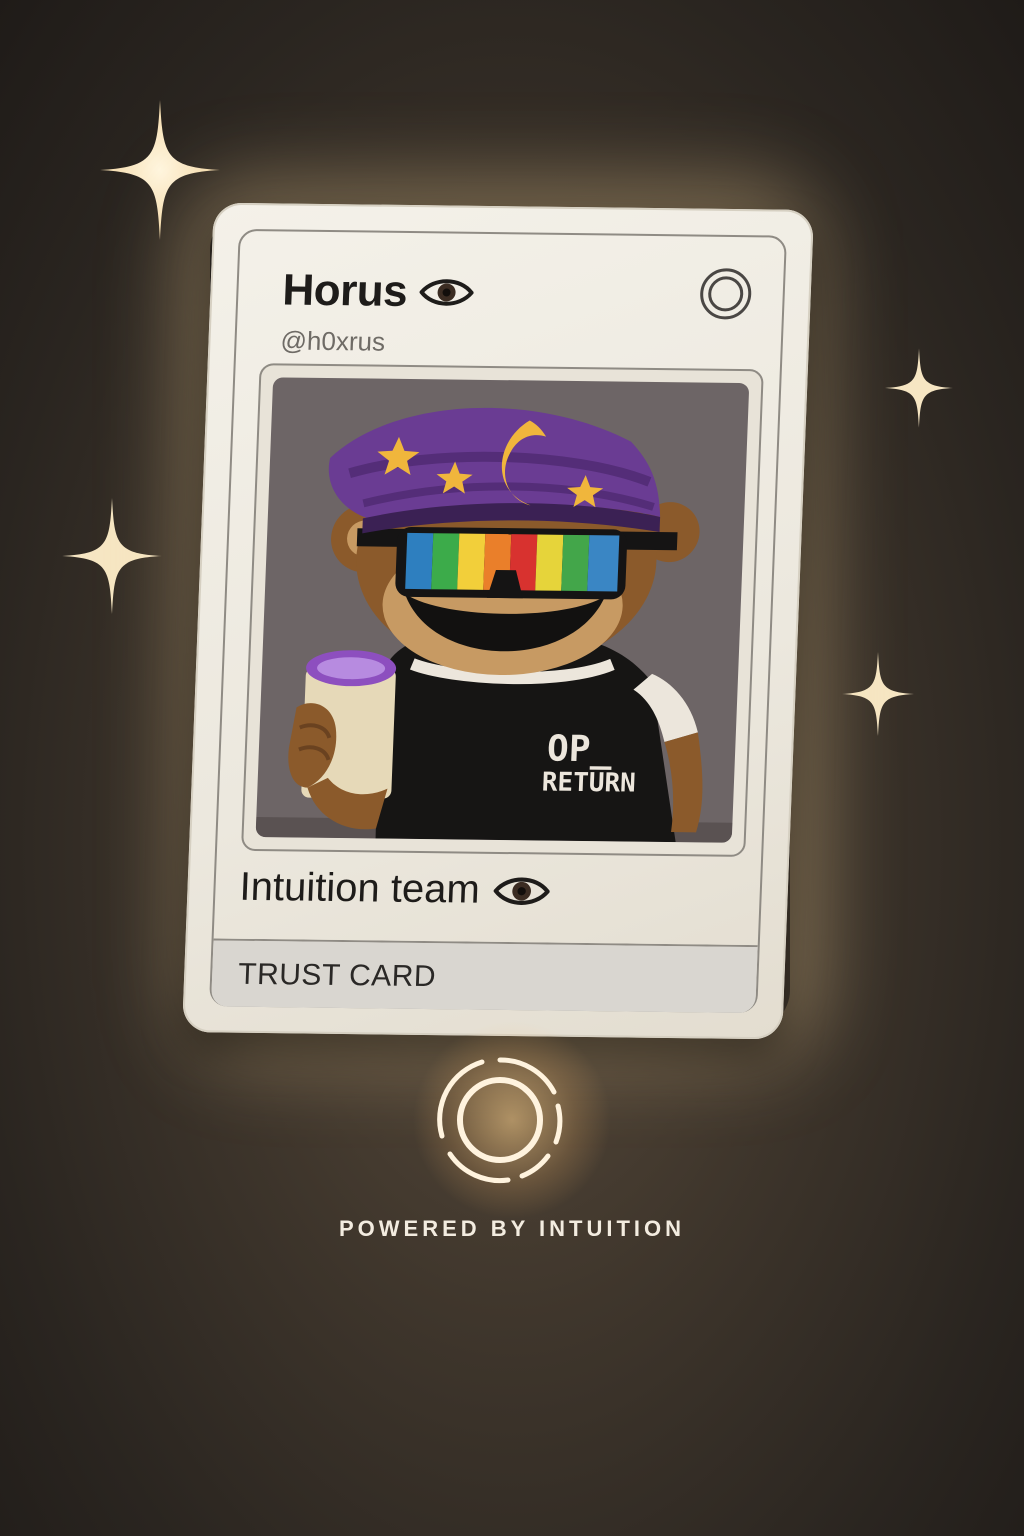 This screenshot has width=1024, height=1536. I want to click on team-label: Intuition team, so click(359, 888).